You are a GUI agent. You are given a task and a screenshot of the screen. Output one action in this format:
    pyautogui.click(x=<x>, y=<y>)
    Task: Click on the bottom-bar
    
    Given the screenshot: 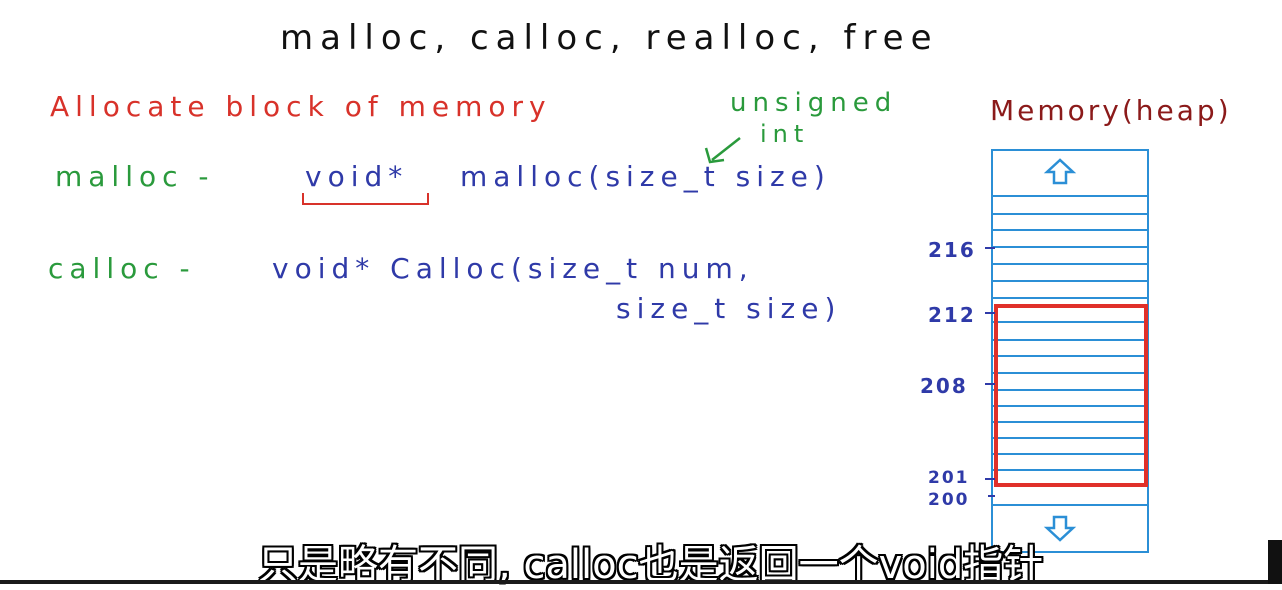 What is the action you would take?
    pyautogui.click(x=641, y=582)
    